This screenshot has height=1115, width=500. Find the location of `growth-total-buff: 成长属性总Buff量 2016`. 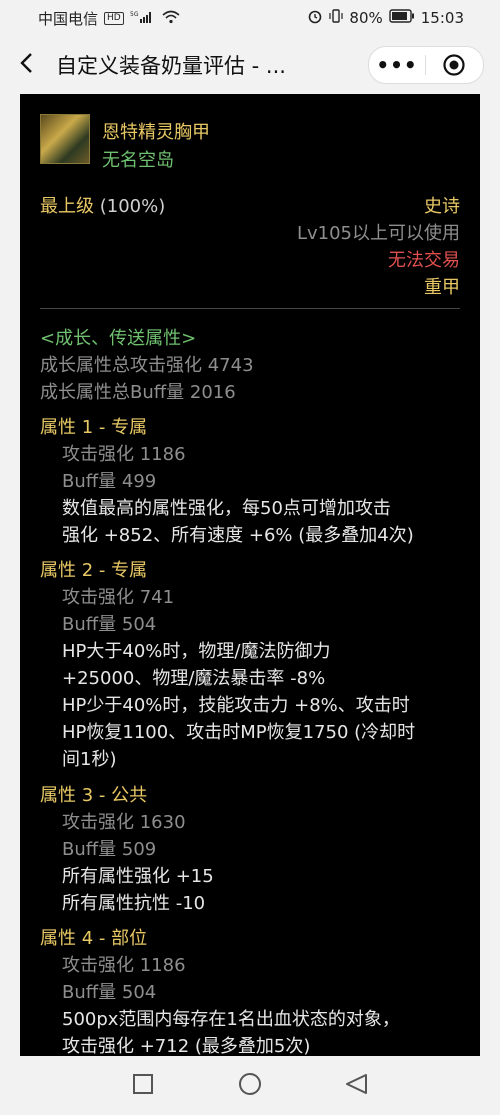

growth-total-buff: 成长属性总Buff量 2016 is located at coordinates (138, 392).